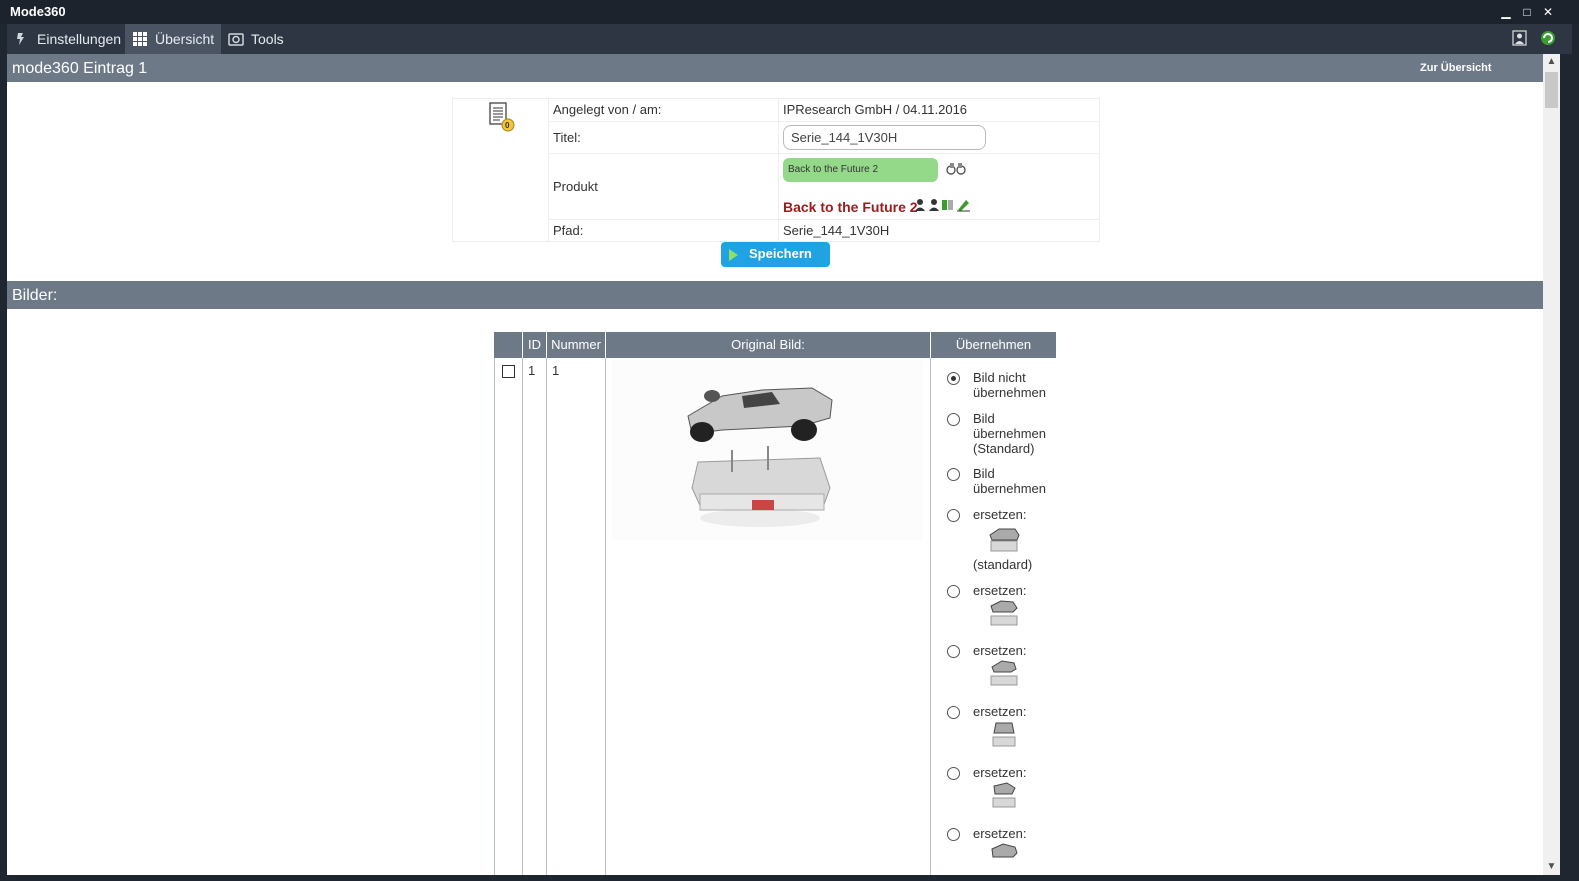 This screenshot has height=881, width=1579. I want to click on title-input: Serie_144_1V30H, so click(884, 137).